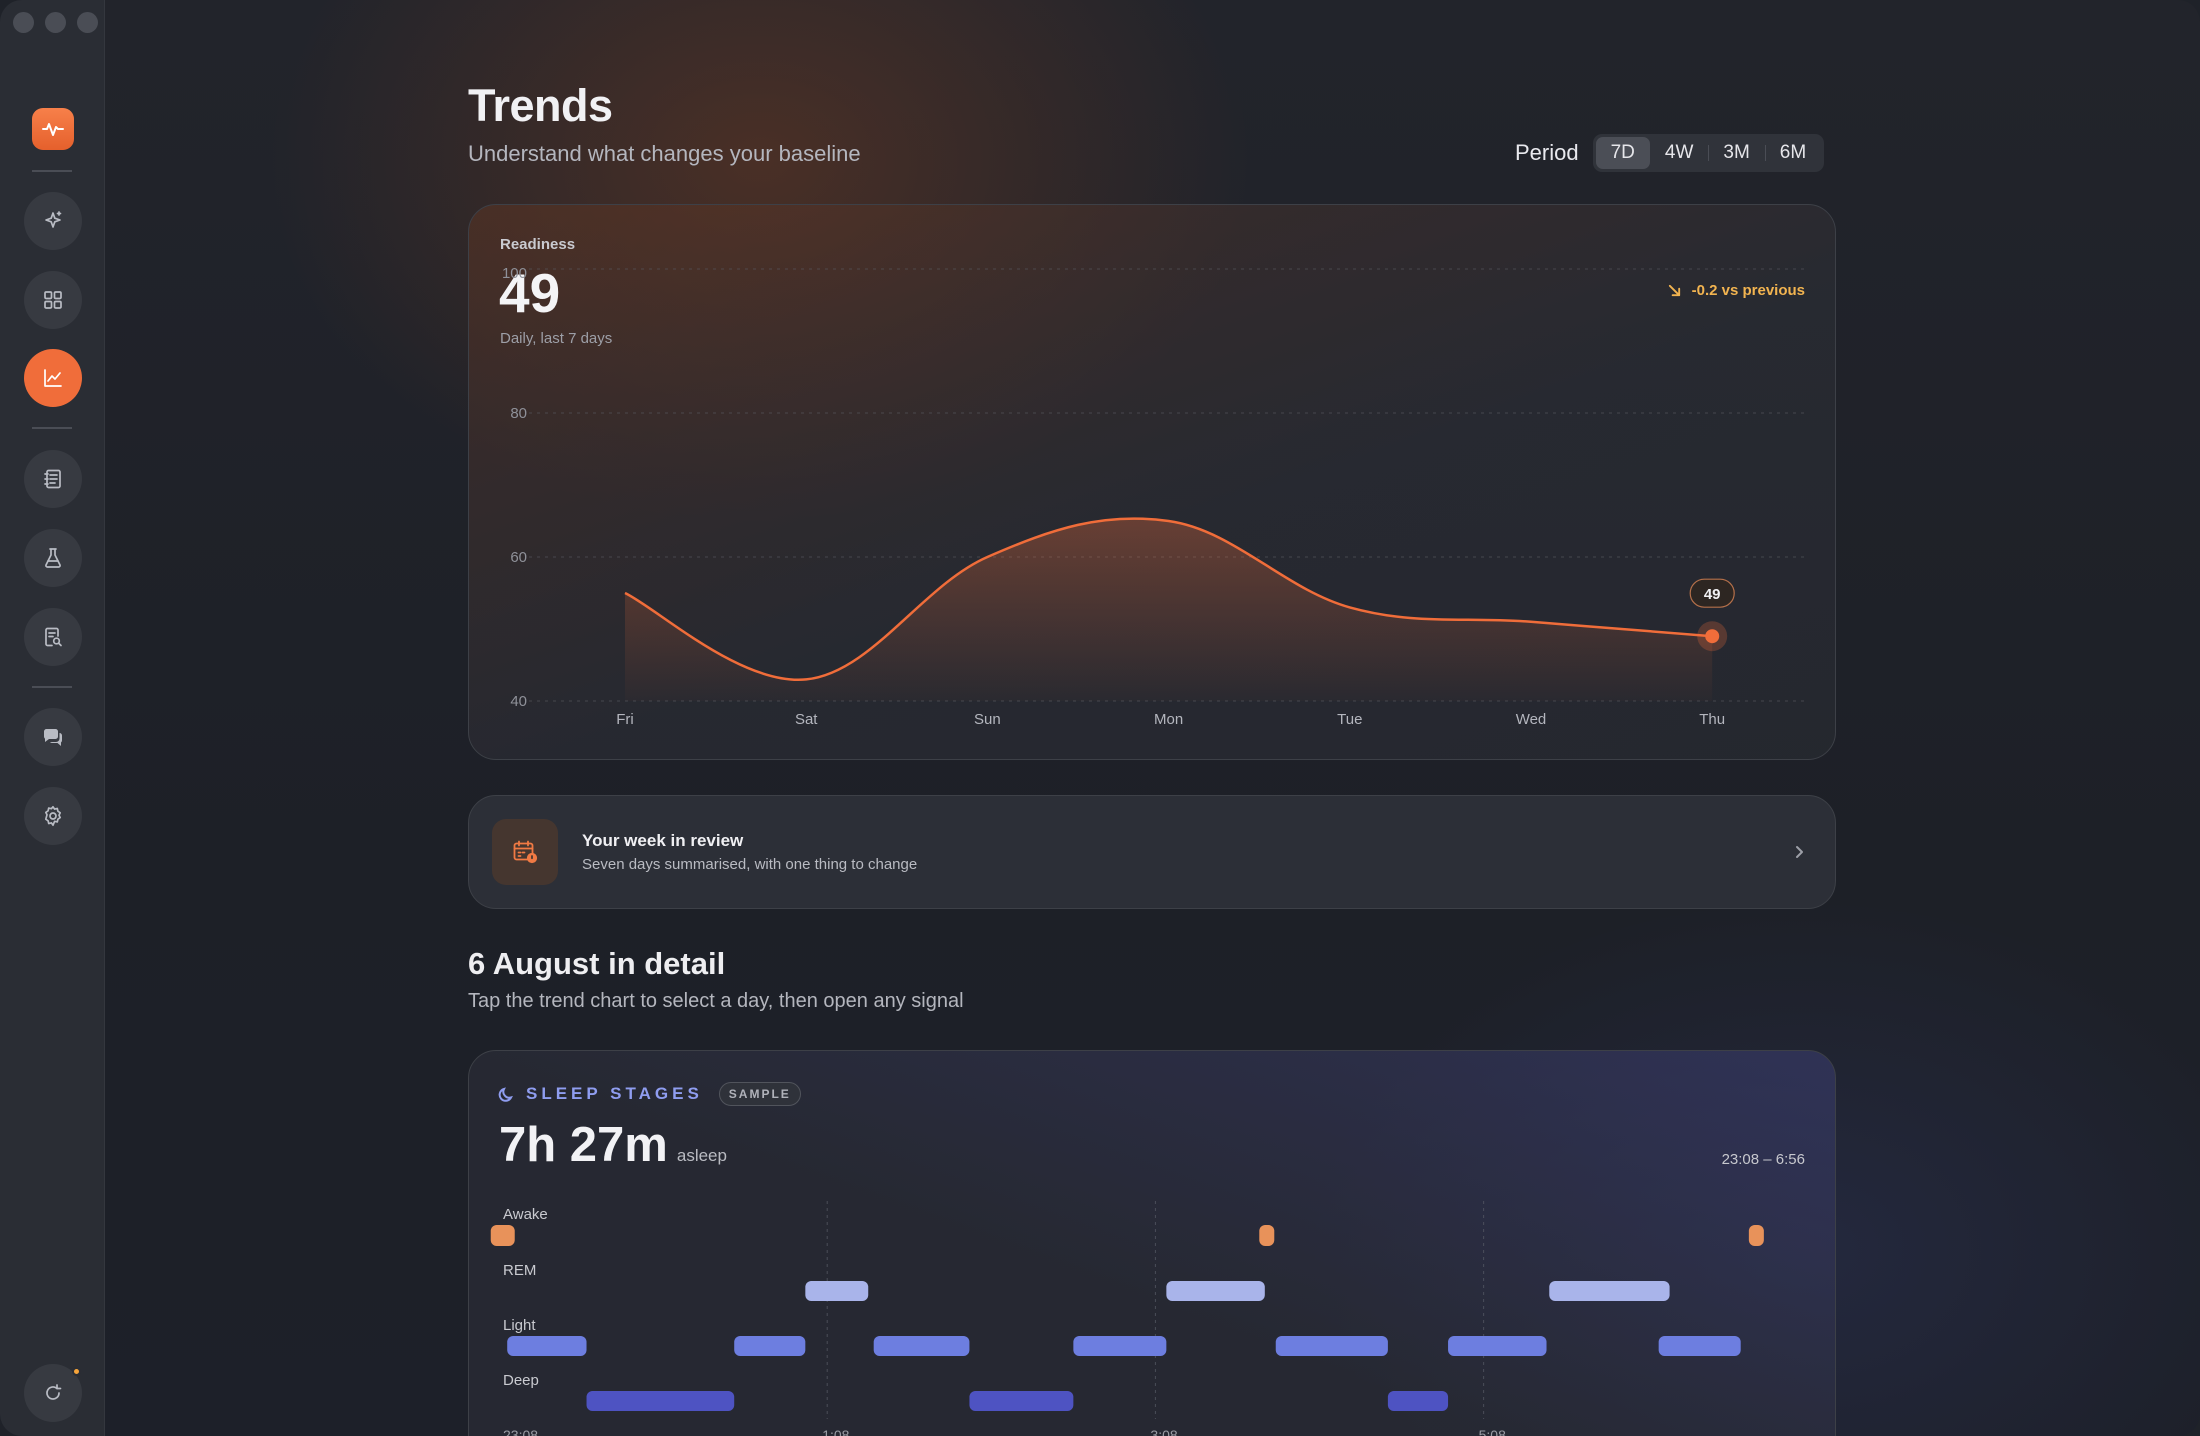 The image size is (2200, 1436). Describe the element at coordinates (1531, 622) in the screenshot. I see `chart-point-wed` at that location.